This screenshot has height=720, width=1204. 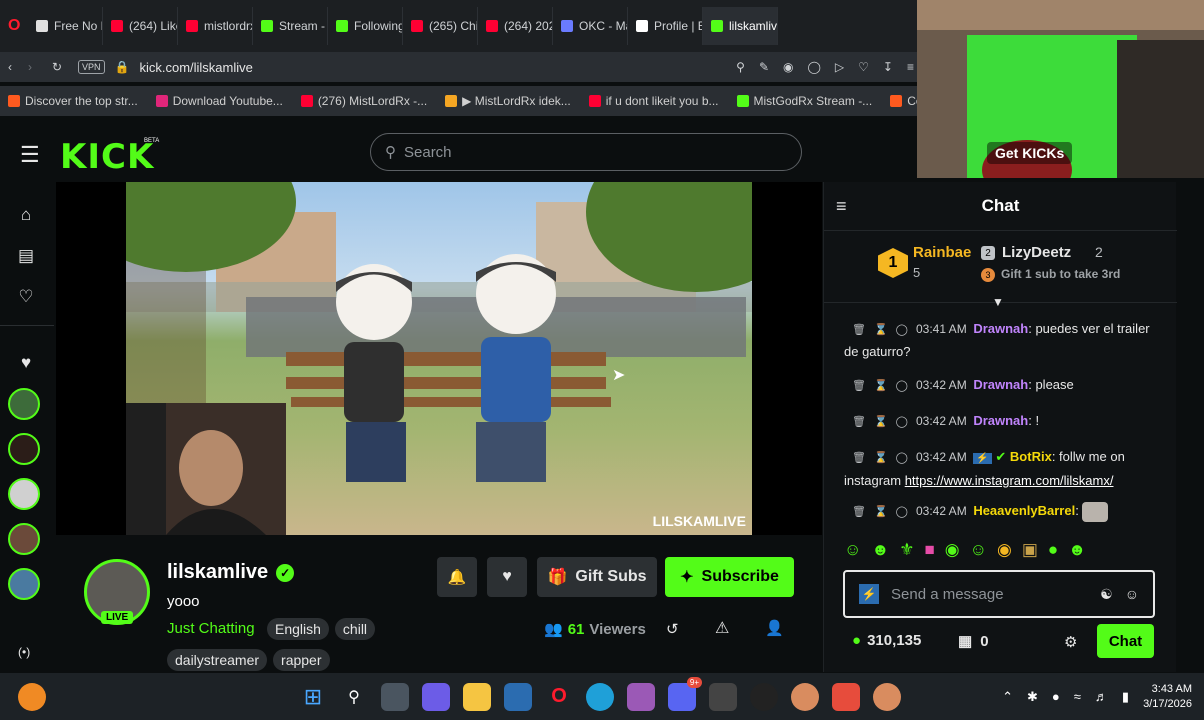 What do you see at coordinates (1031, 456) in the screenshot?
I see `message-user: BotRix` at bounding box center [1031, 456].